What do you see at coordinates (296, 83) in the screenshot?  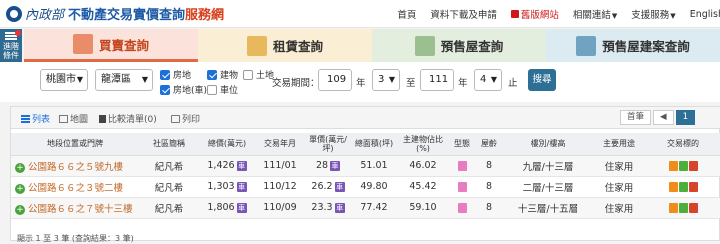 I see `period-label: 交易期間：` at bounding box center [296, 83].